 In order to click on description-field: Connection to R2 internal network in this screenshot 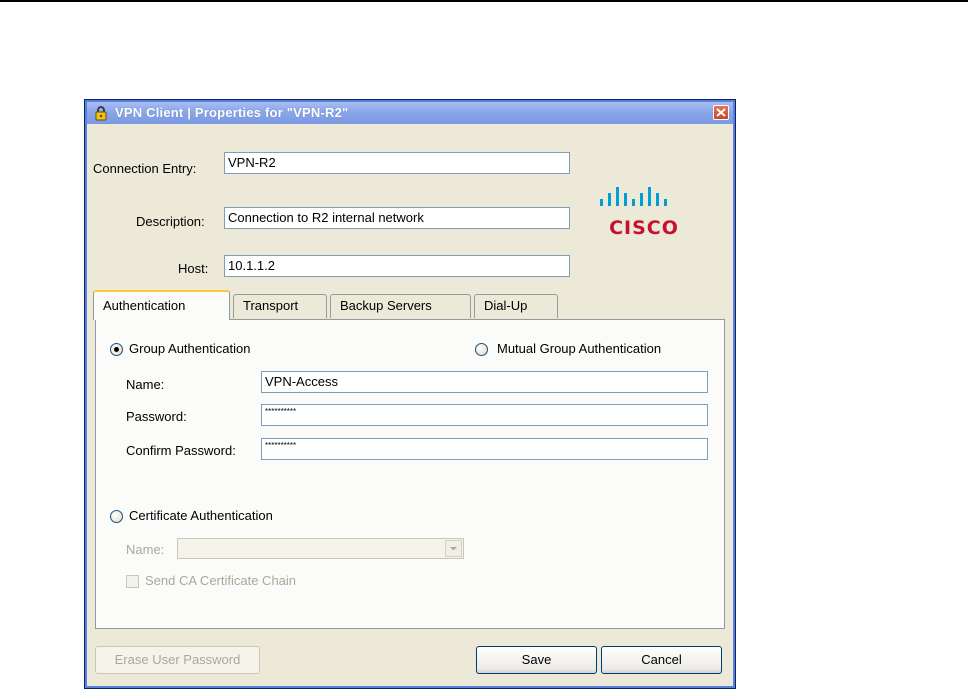, I will do `click(397, 218)`.